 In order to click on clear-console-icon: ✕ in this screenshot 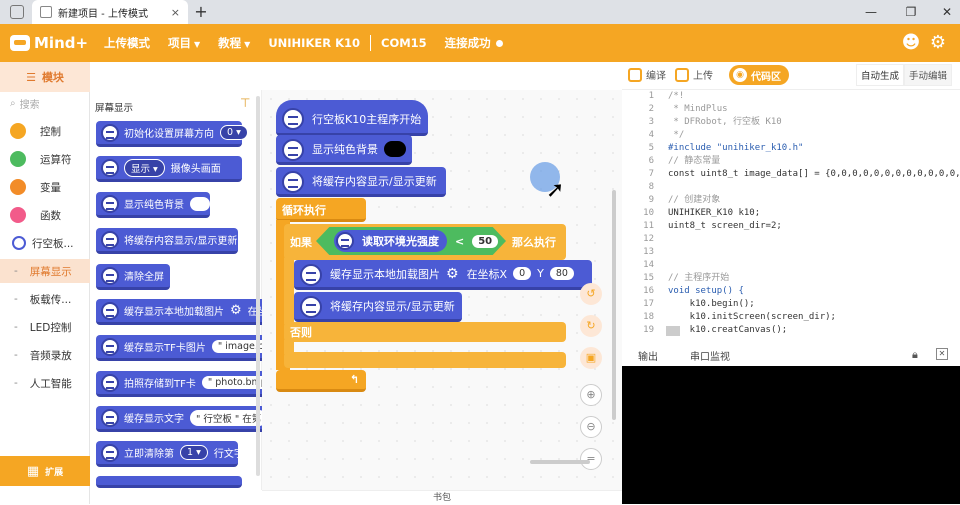, I will do `click(942, 354)`.